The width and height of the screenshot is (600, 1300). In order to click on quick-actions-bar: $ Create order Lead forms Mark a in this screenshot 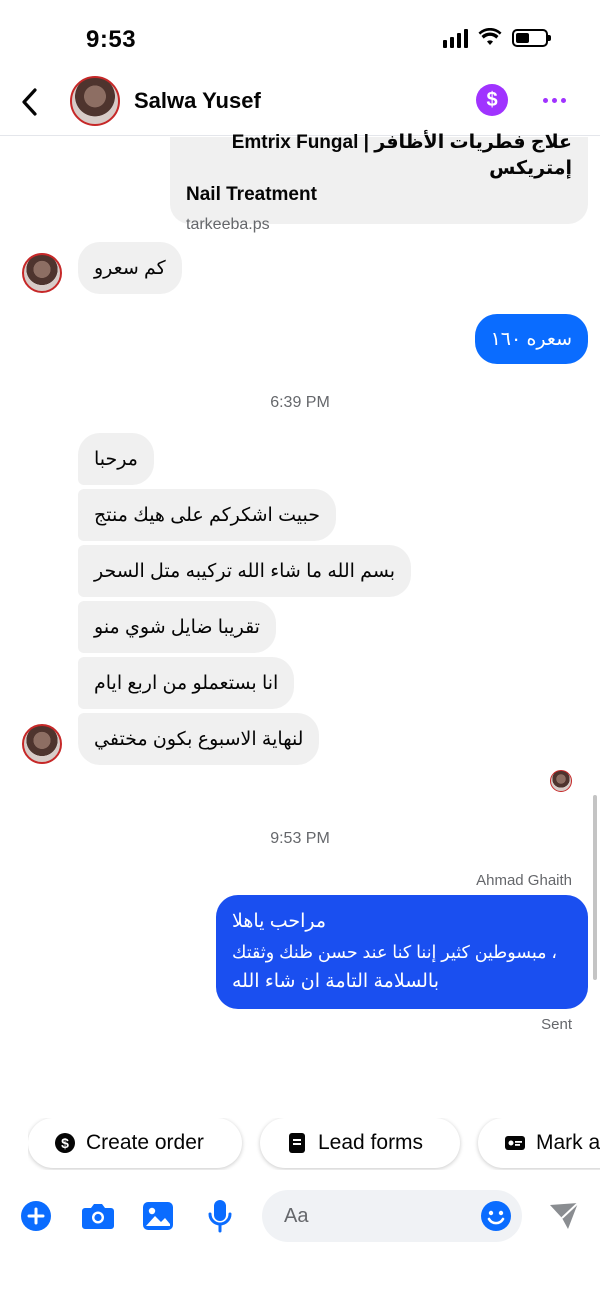, I will do `click(314, 1144)`.